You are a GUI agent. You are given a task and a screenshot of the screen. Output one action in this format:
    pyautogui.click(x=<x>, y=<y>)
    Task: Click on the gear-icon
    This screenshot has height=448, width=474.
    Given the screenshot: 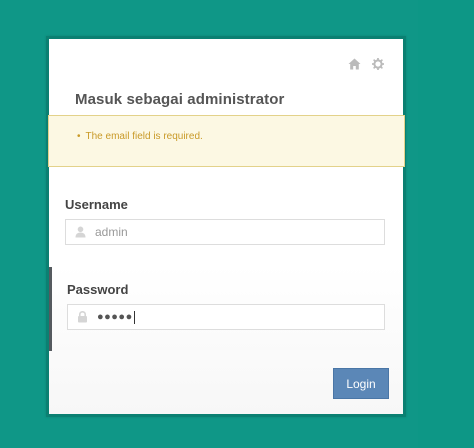 What is the action you would take?
    pyautogui.click(x=378, y=64)
    